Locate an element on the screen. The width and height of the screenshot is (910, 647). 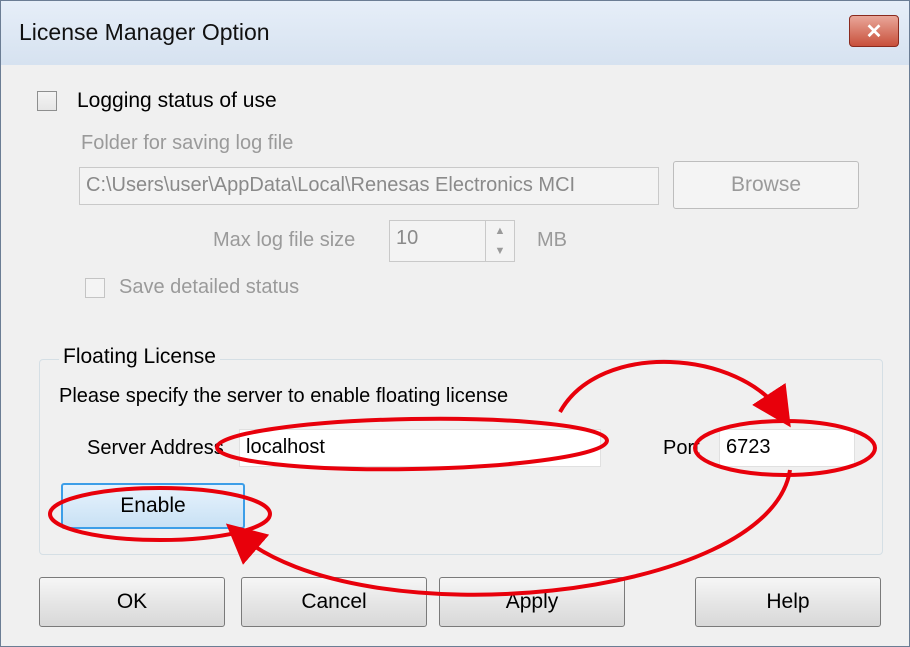
window-title: License Manager Option is located at coordinates (144, 32).